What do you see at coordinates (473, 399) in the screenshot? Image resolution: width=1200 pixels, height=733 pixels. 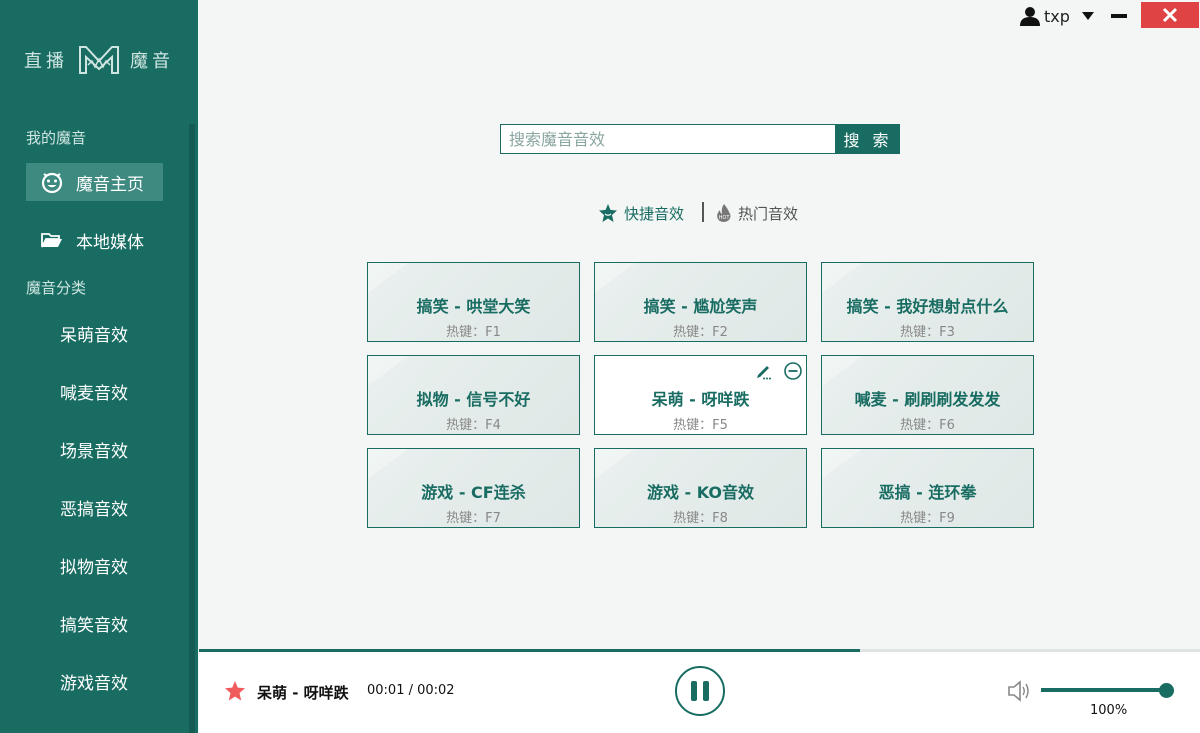 I see `card-title: 拟物 - 信号不好` at bounding box center [473, 399].